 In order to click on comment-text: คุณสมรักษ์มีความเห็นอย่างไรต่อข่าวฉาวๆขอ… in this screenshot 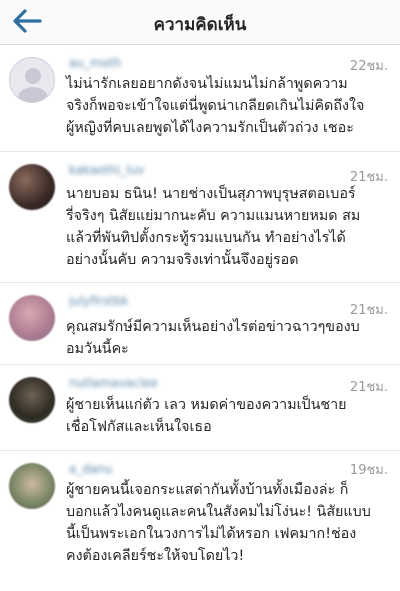, I will do `click(213, 338)`.